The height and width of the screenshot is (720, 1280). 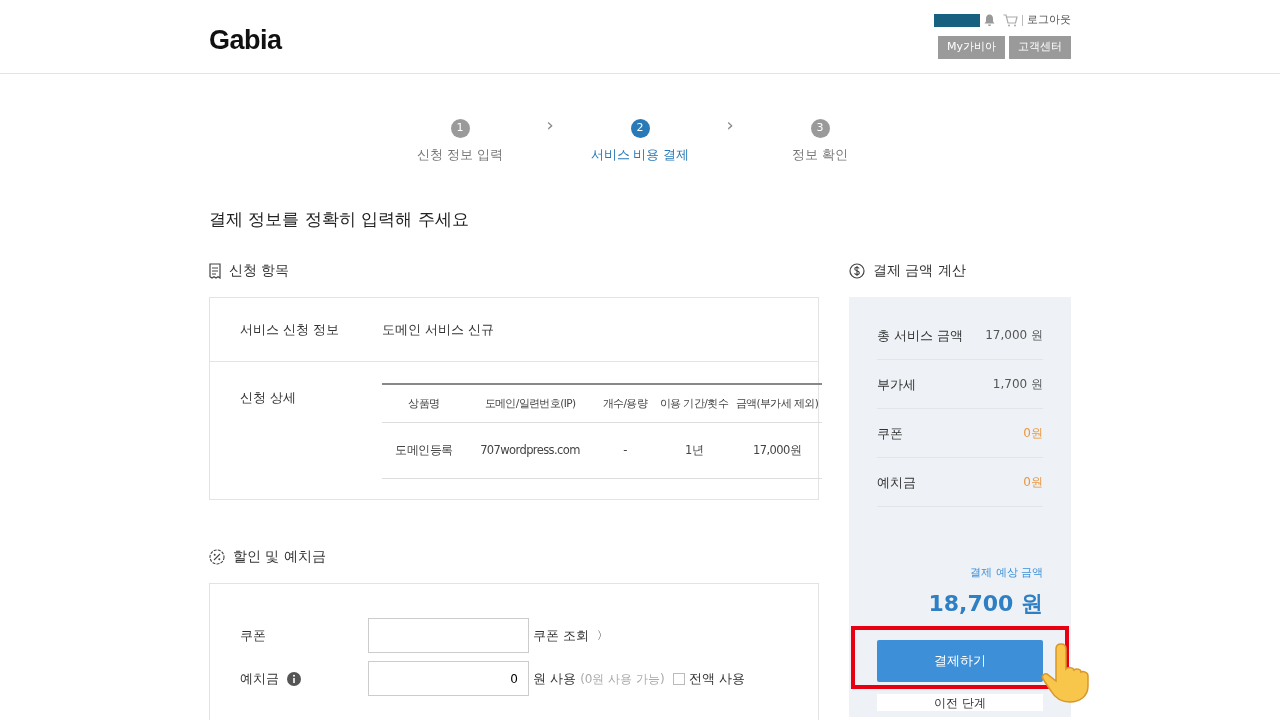 What do you see at coordinates (438, 330) in the screenshot?
I see `field-value: 도메인 서비스 신규` at bounding box center [438, 330].